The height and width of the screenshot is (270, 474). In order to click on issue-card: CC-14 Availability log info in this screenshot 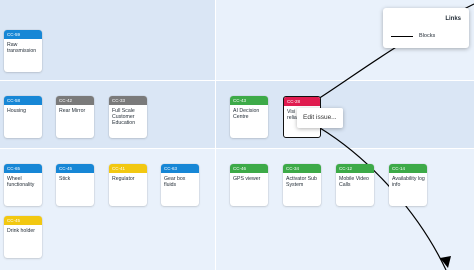, I will do `click(408, 185)`.